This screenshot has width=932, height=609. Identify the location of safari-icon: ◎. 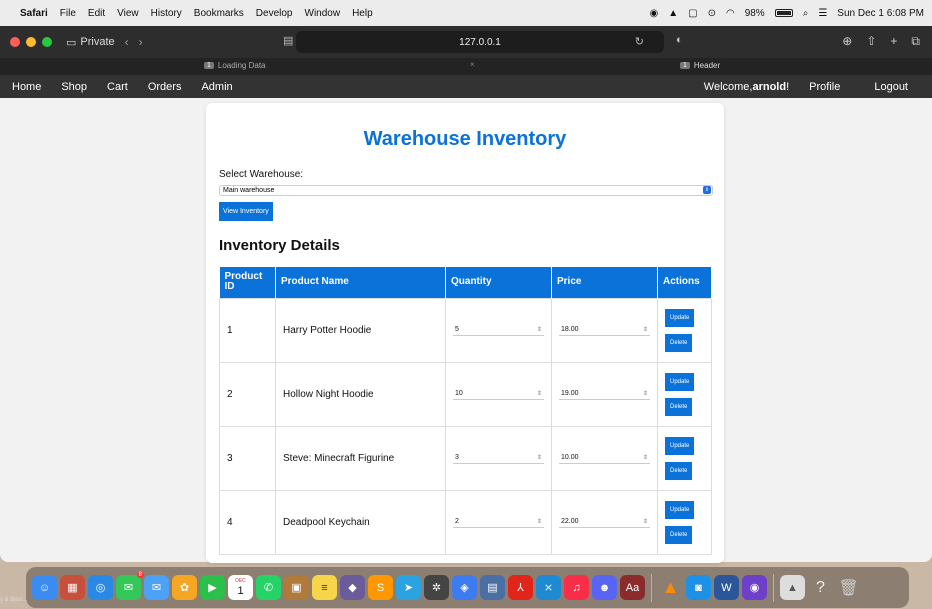
(100, 587).